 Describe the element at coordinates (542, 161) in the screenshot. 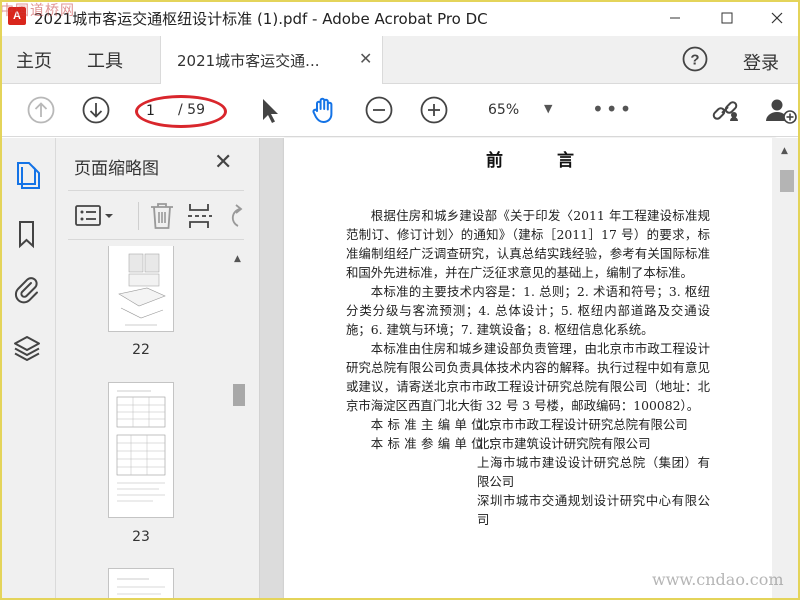

I see `document-heading: 前 言` at that location.